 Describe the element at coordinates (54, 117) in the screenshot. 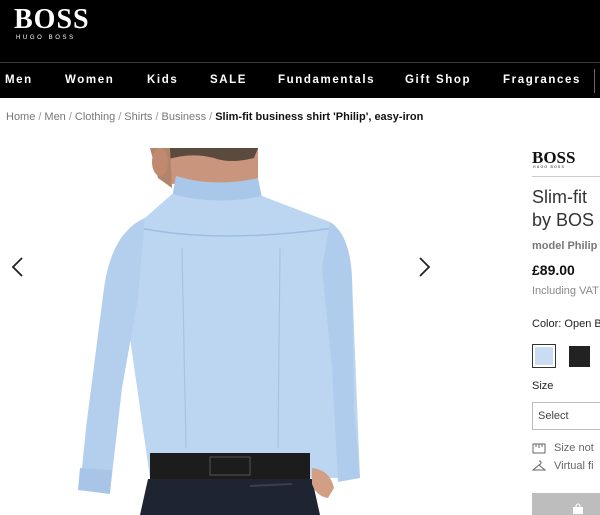

I see `breadcrumb-men: Men` at that location.